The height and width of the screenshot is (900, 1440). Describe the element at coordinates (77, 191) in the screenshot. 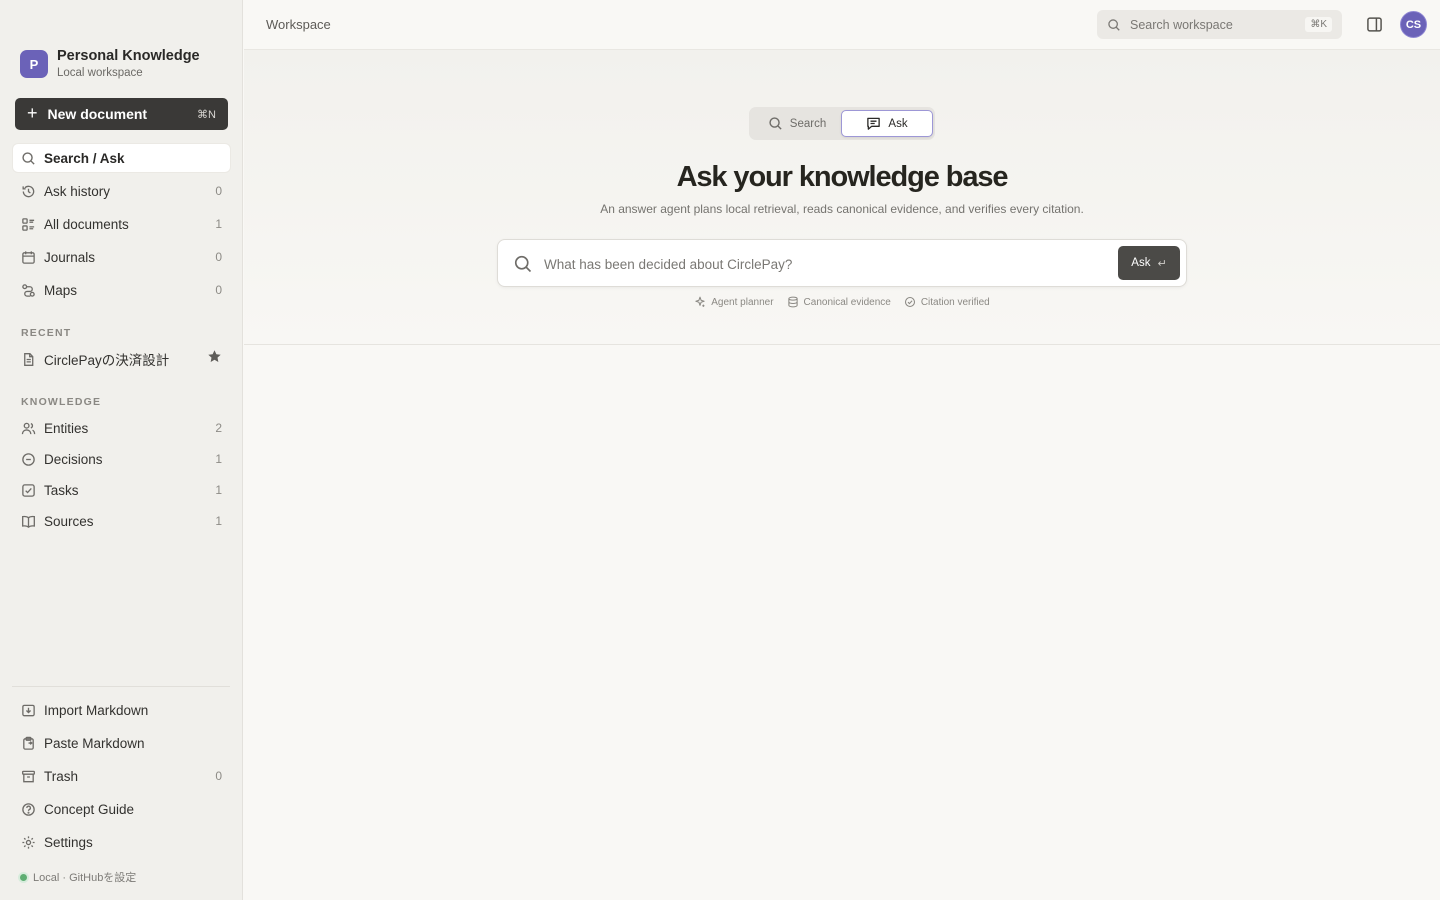

I see `nav-label: Ask history` at that location.